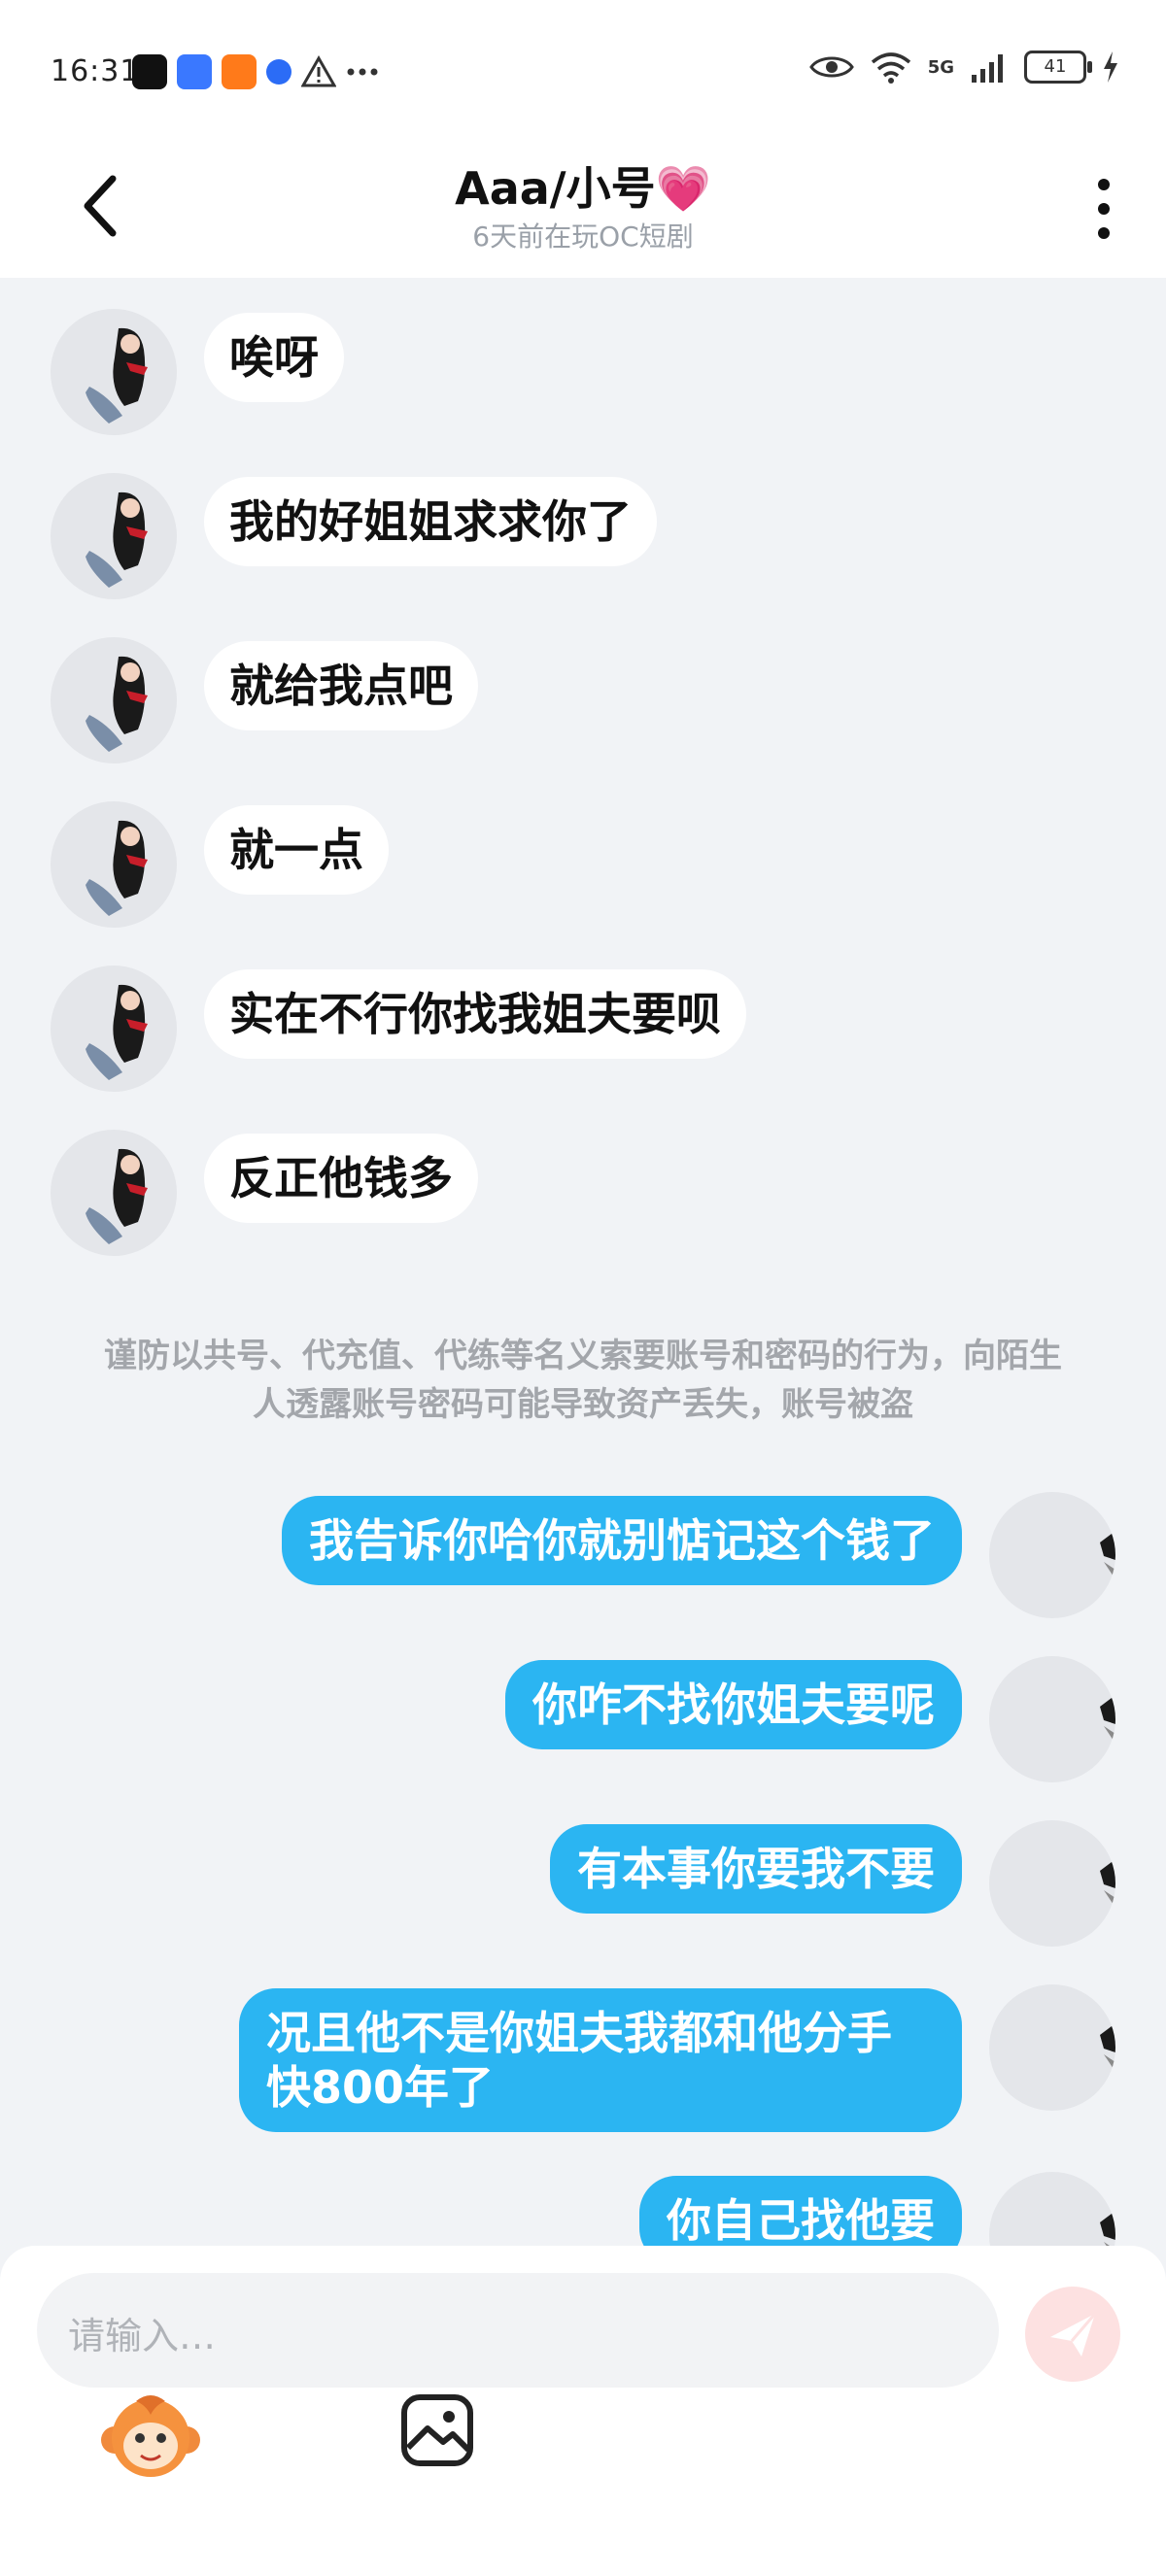 The width and height of the screenshot is (1166, 2576). I want to click on message-sent: 我告诉你哈你就别惦记这个钱了, so click(698, 1555).